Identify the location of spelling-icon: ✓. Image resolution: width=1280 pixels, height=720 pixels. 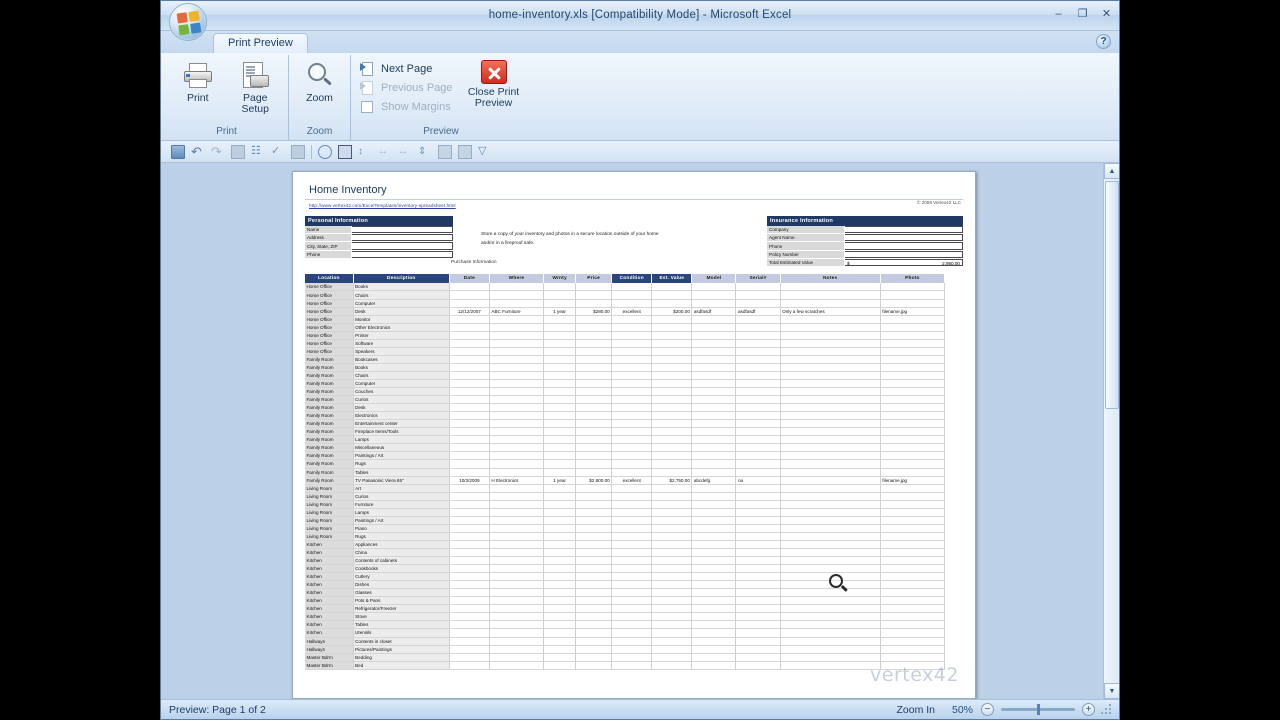
(278, 152).